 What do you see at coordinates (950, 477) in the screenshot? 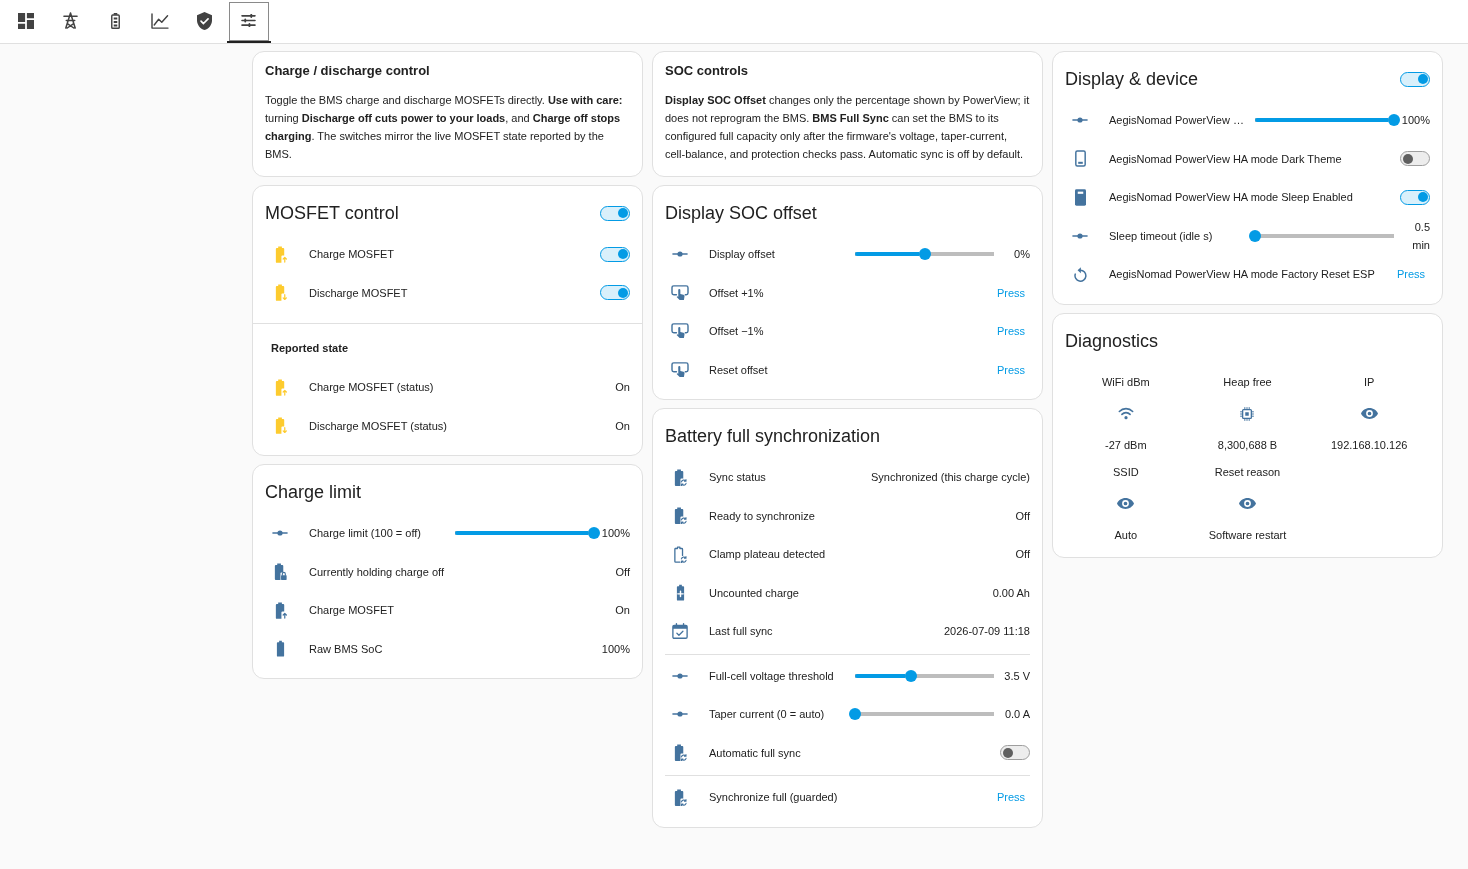
I see `entity-value: Synchronized (this charge cycle)` at bounding box center [950, 477].